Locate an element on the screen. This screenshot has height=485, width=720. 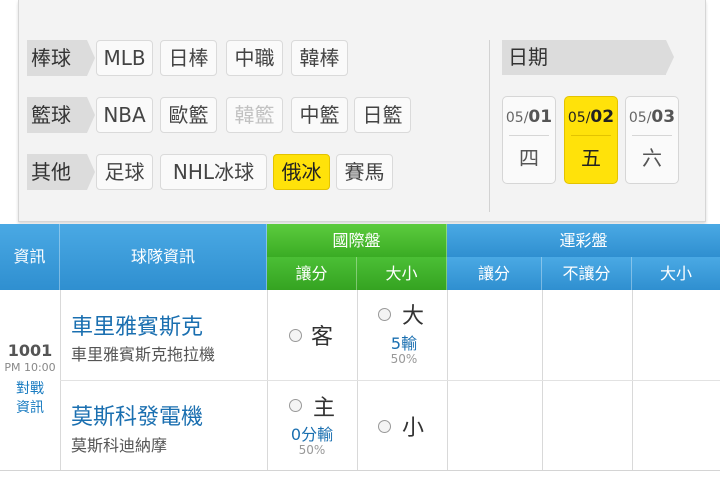
header-lottery-total: 大小 is located at coordinates (676, 273).